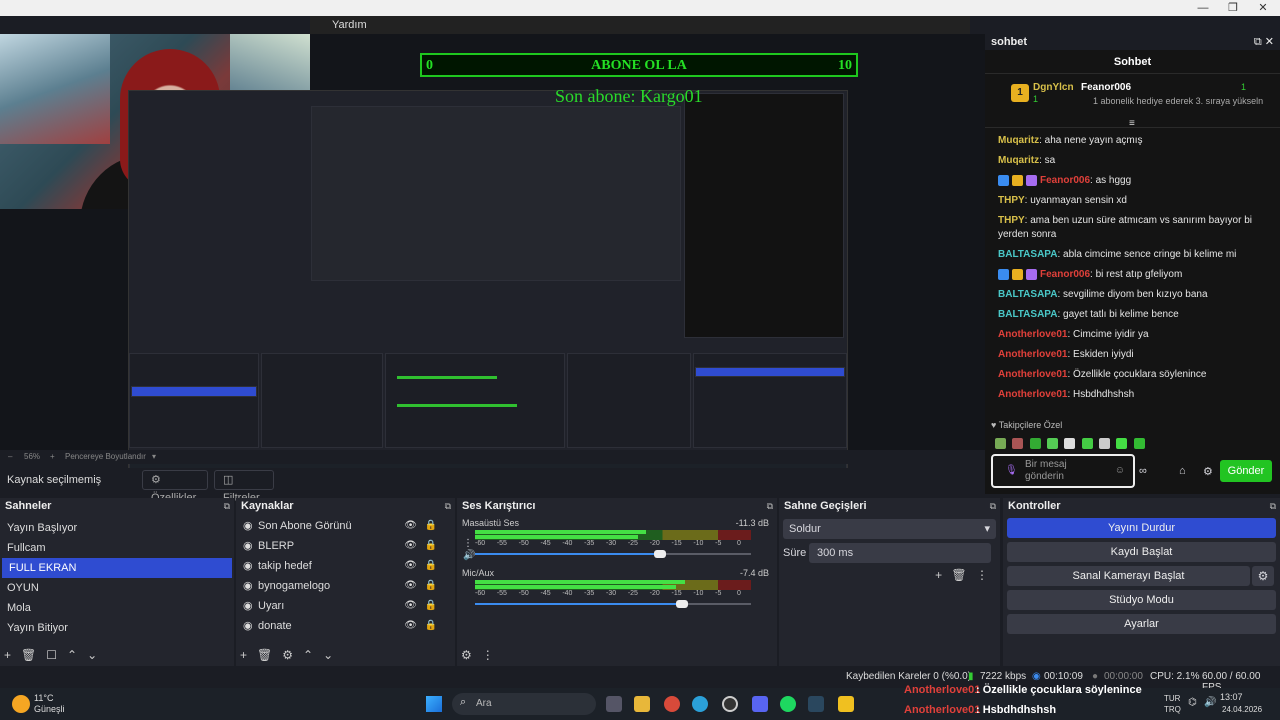 The image size is (1280, 720). Describe the element at coordinates (469, 555) in the screenshot. I see `speaker-icon: 🔊` at that location.